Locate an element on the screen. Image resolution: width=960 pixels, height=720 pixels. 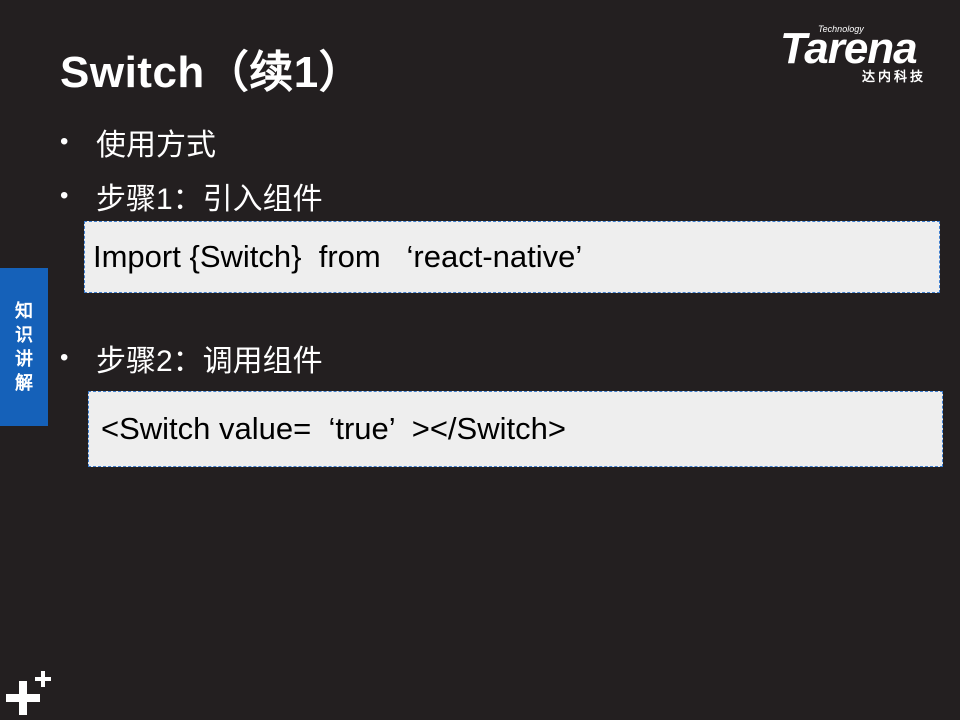
bullet-usage: • 使用方式 is located at coordinates (138, 142).